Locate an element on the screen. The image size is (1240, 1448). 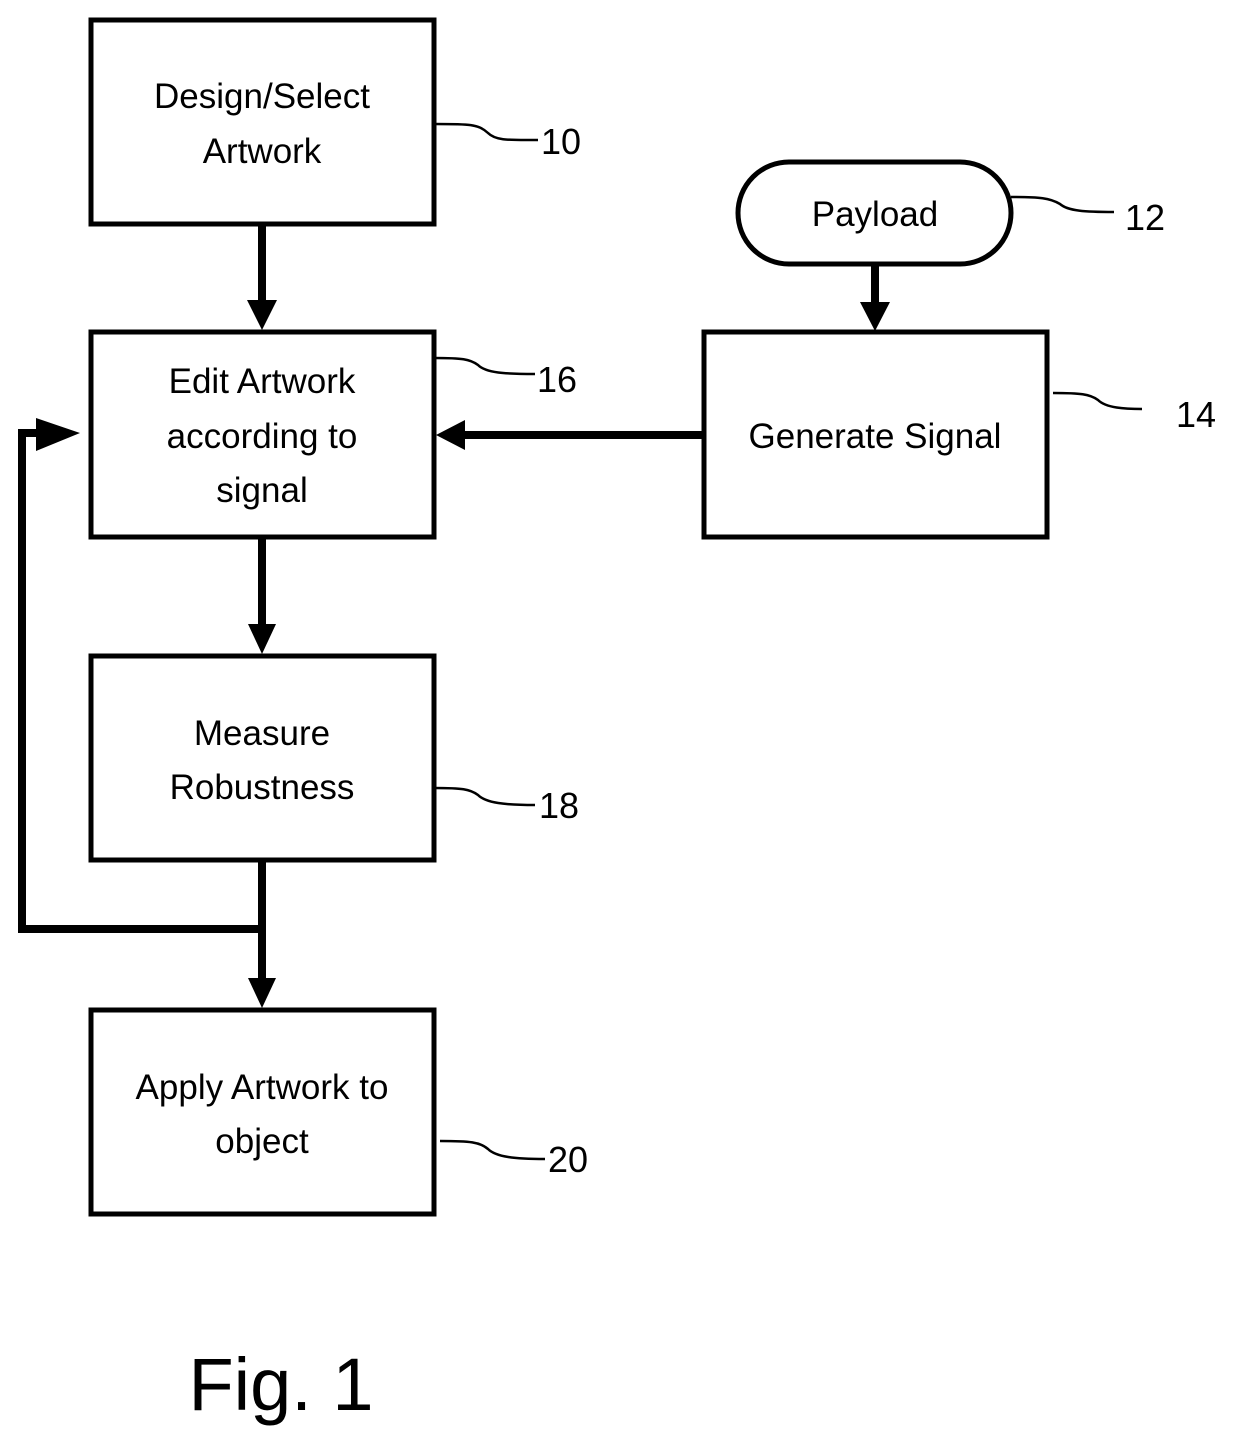
ref-number-12: 12 is located at coordinates (1145, 217).